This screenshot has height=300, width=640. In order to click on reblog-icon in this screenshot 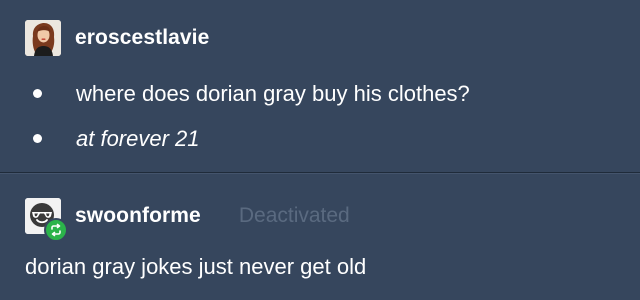, I will do `click(56, 230)`.